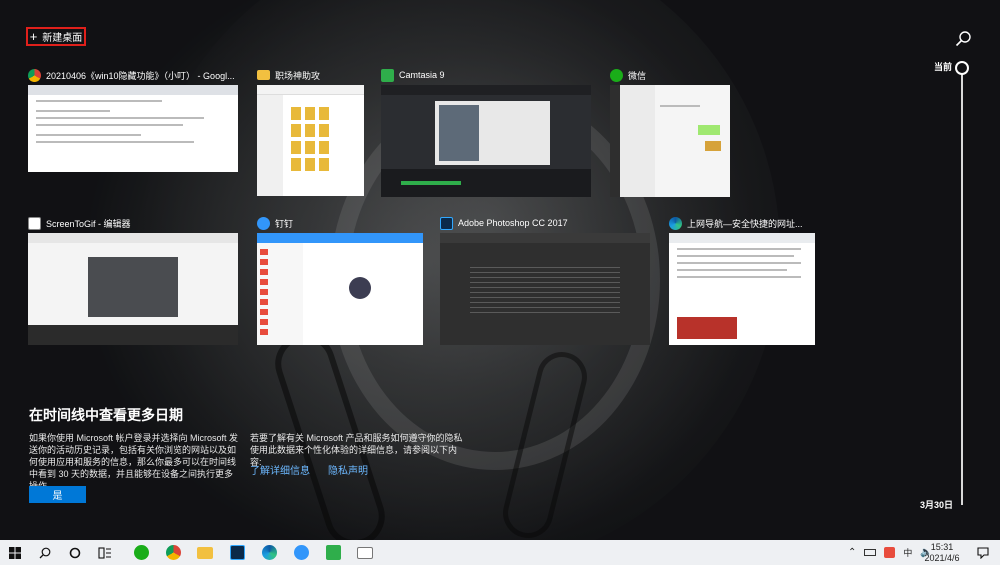 The width and height of the screenshot is (1000, 565). Describe the element at coordinates (88, 223) in the screenshot. I see `window-title: ScreenToGif - 编辑器` at that location.